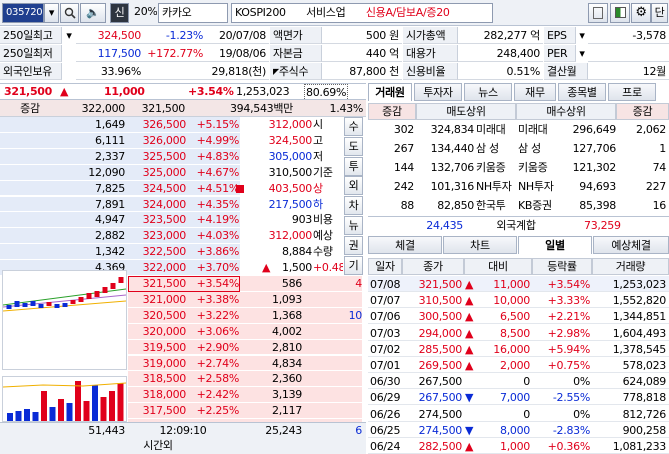 The width and height of the screenshot is (669, 454). Describe the element at coordinates (562, 266) in the screenshot. I see `daily-head-3: 등락률` at that location.